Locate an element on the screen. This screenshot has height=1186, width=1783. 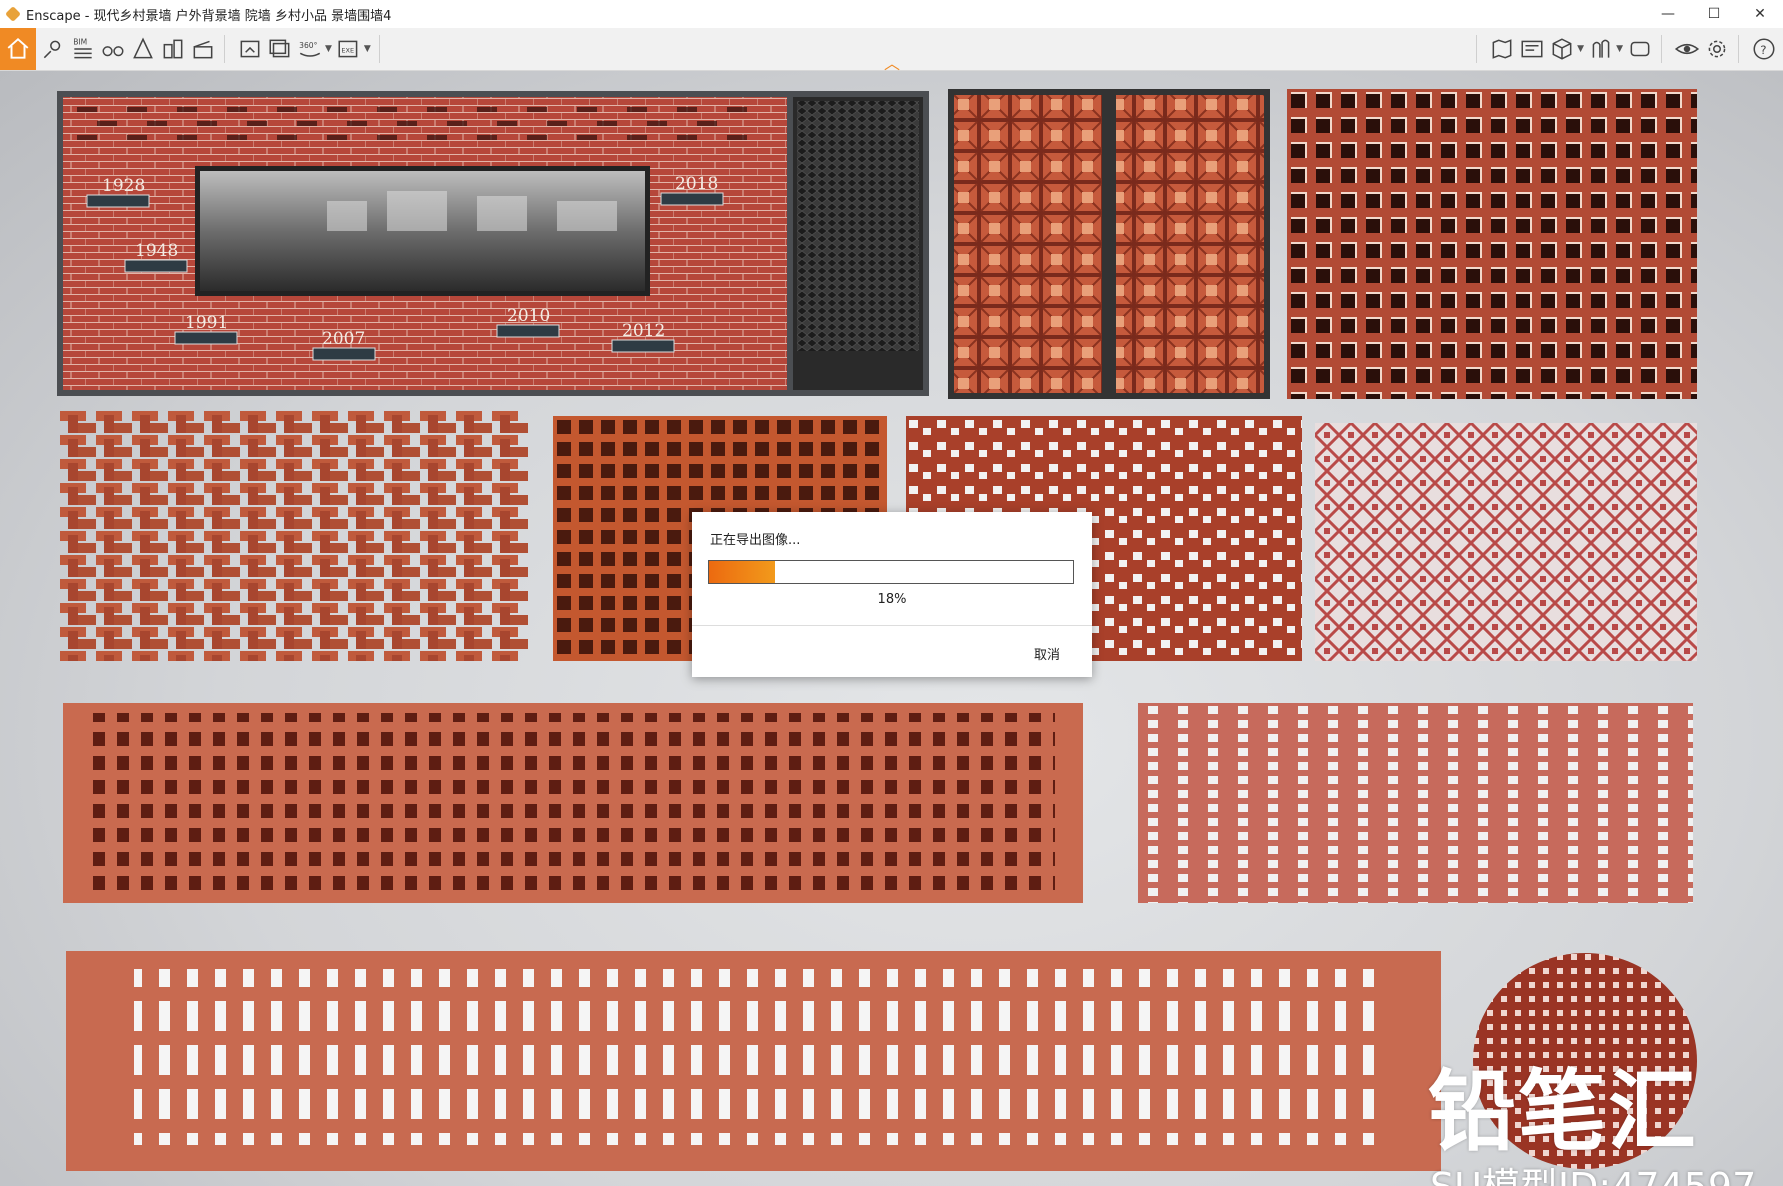
help-icon: ? is located at coordinates (1764, 49).